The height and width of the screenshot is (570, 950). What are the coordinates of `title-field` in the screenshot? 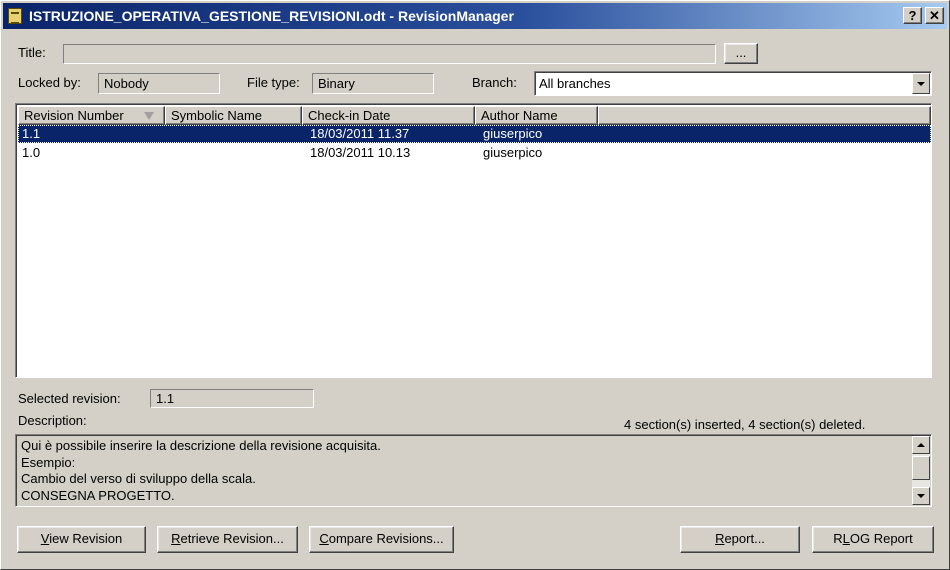 It's located at (389, 54).